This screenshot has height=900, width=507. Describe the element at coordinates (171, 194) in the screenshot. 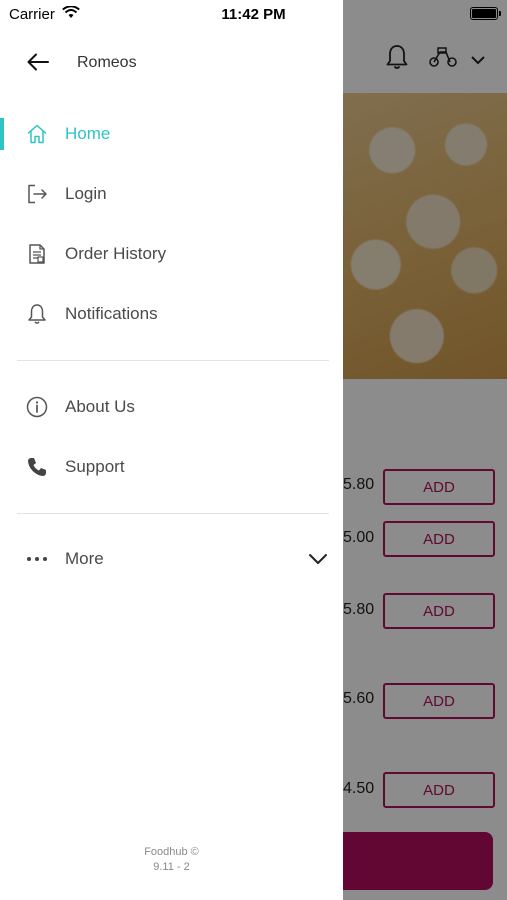

I see `menu-item-login: Login` at that location.